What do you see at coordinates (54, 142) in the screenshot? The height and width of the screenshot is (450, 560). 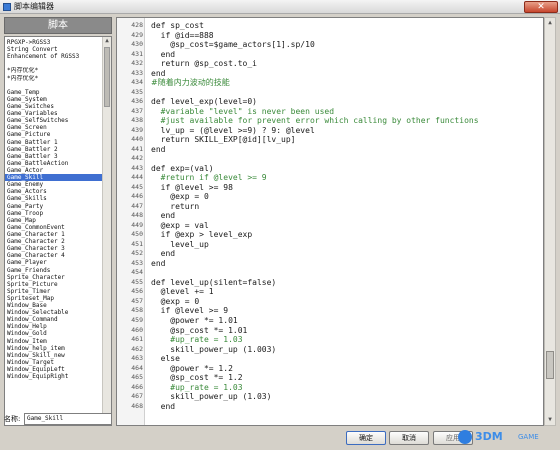 I see `script-list-item: Game_Battler 1` at bounding box center [54, 142].